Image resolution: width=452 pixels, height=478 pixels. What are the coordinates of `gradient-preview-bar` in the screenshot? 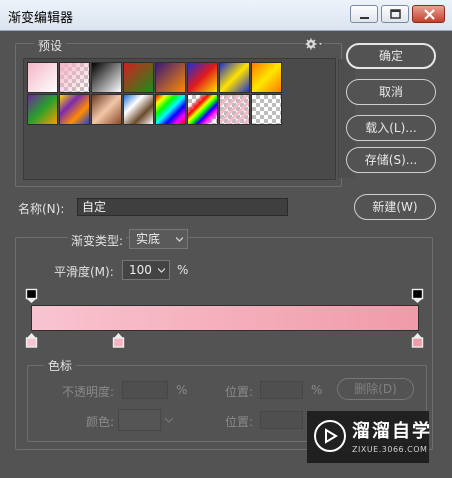 It's located at (225, 318).